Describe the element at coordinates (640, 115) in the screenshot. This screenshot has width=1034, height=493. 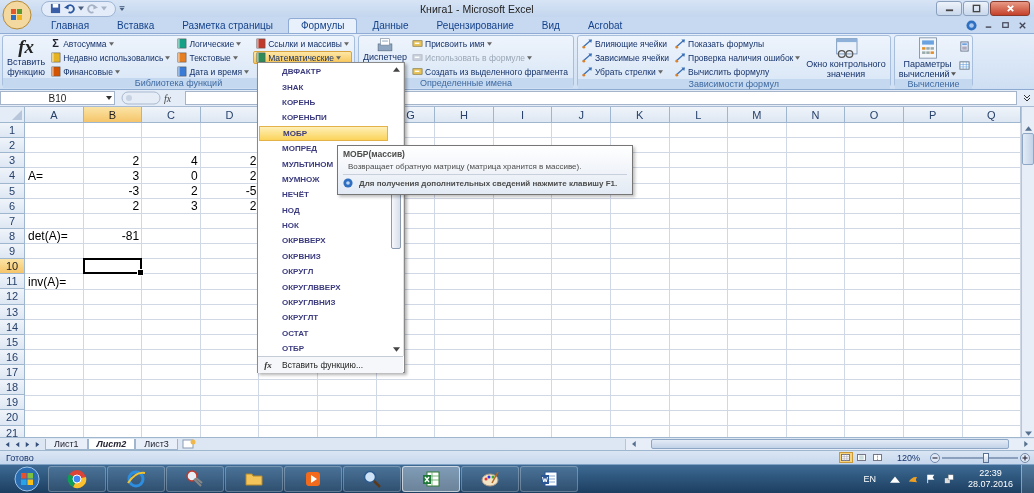
I see `column-header: K` at that location.